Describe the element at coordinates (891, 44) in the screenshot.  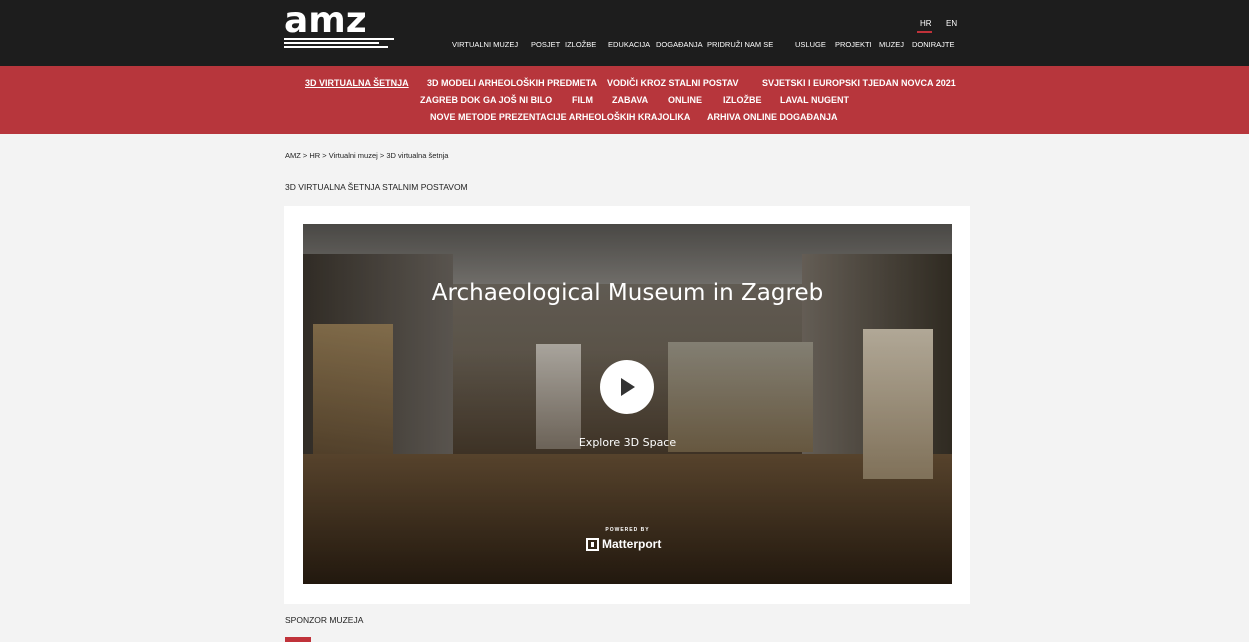
I see `nav-muzej: MUZEJ` at that location.